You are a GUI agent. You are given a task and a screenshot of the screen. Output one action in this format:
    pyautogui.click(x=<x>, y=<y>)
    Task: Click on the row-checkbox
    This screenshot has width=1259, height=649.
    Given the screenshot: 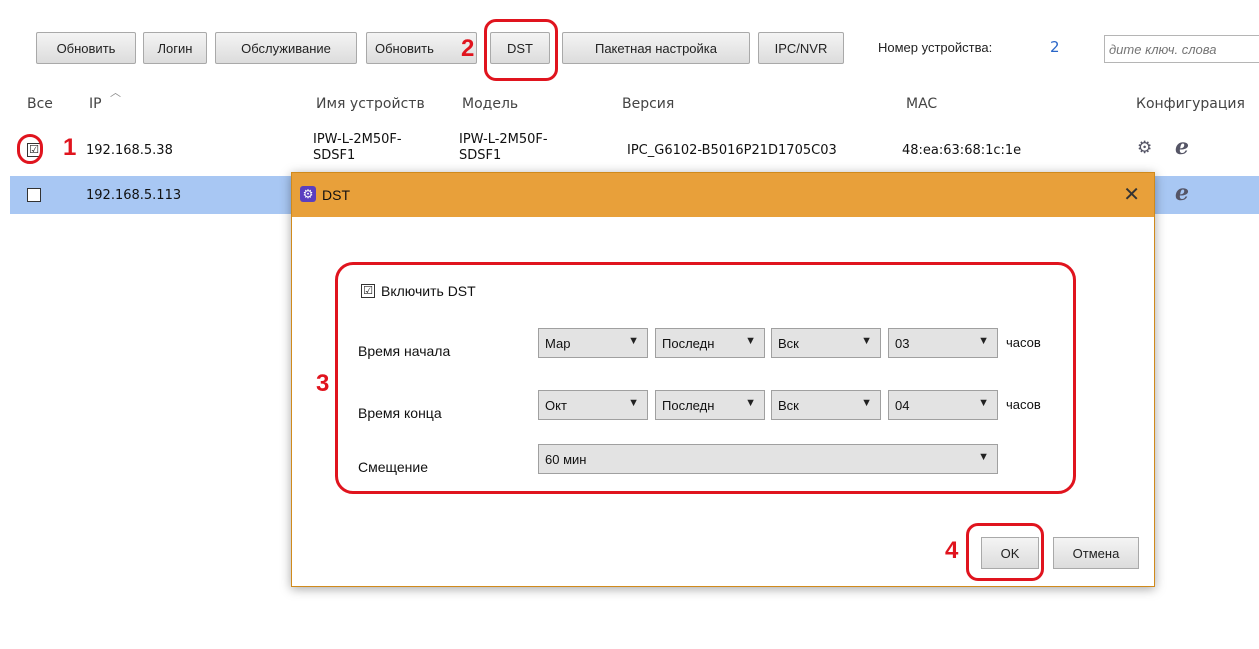 What is the action you would take?
    pyautogui.click(x=34, y=195)
    